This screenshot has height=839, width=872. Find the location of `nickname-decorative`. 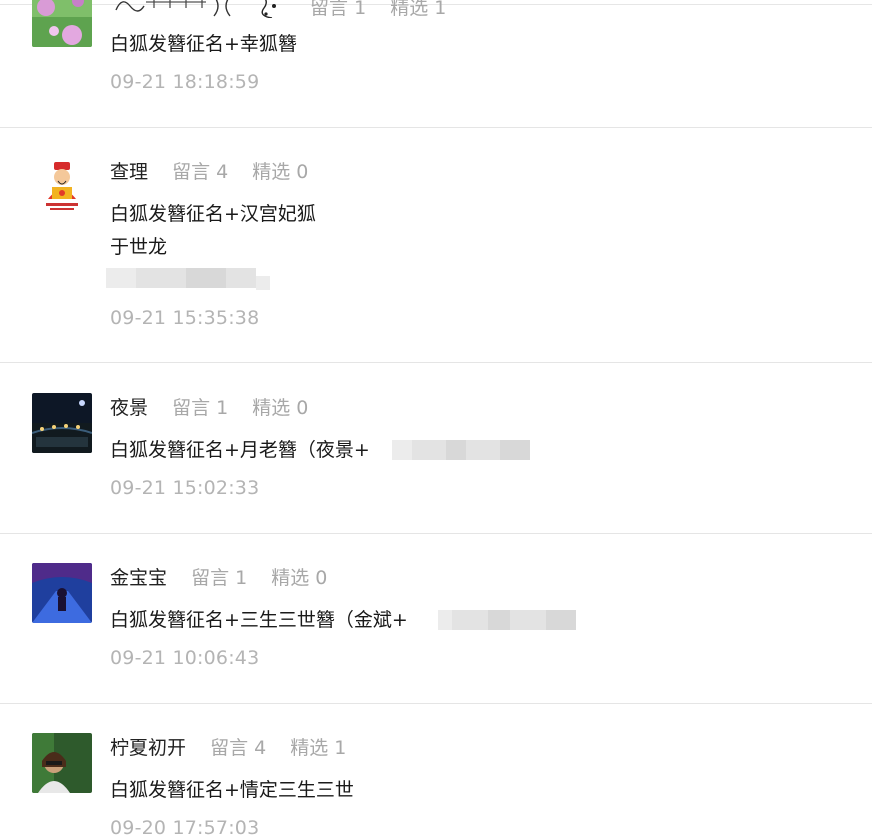

nickname-decorative is located at coordinates (198, 9).